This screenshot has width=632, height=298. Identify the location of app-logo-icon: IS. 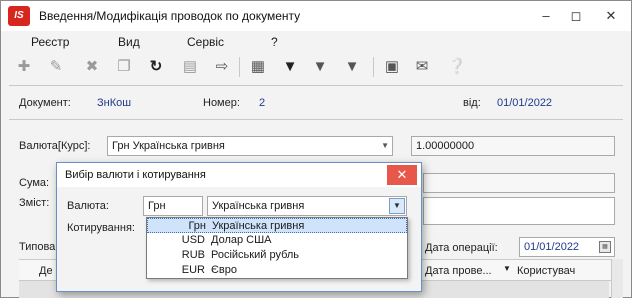
(19, 16).